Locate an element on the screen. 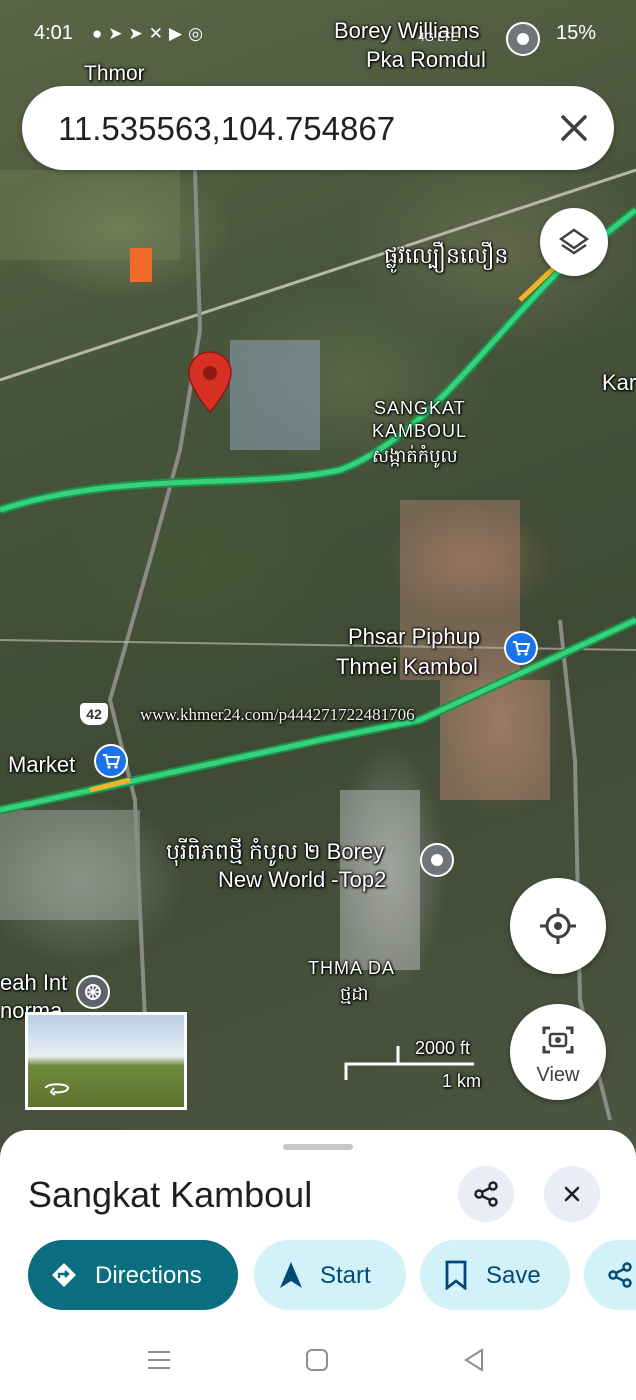 This screenshot has height=1400, width=636. save-button: Save is located at coordinates (495, 1275).